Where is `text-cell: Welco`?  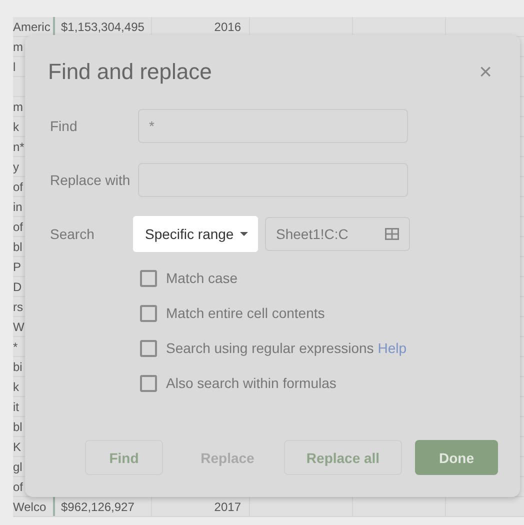
text-cell: Welco is located at coordinates (29, 507).